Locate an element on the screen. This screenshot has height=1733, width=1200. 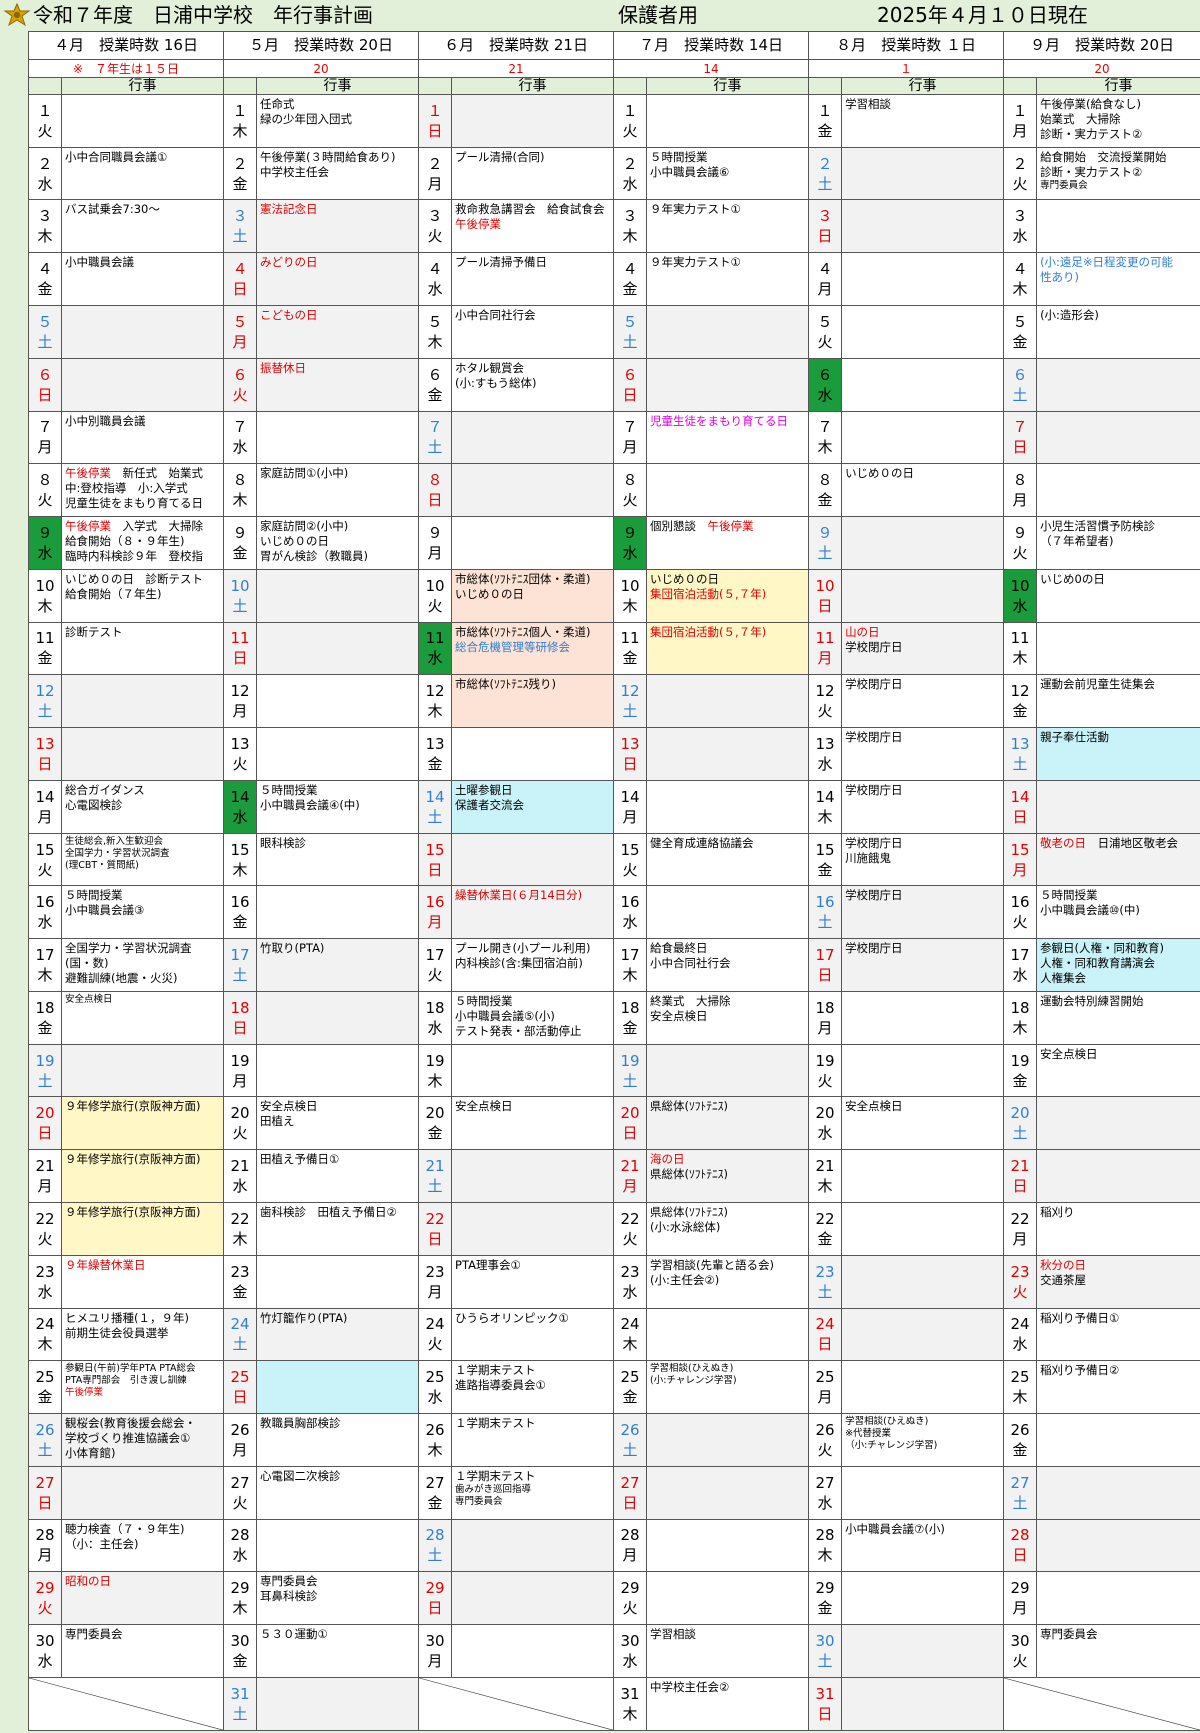
event-item: 小中別職員会議 is located at coordinates (142, 421).